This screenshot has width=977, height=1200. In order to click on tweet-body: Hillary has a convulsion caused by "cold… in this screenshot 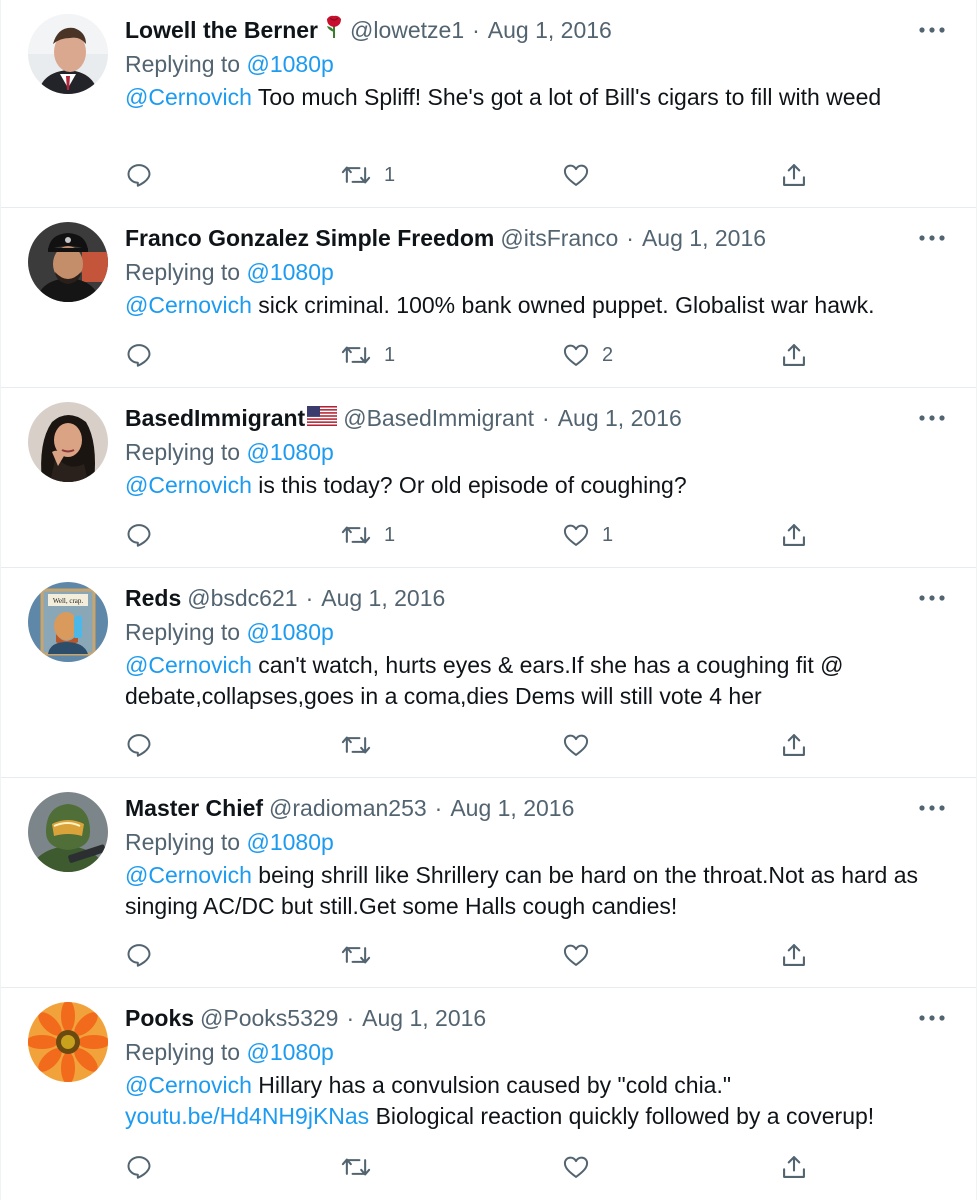, I will do `click(495, 1085)`.